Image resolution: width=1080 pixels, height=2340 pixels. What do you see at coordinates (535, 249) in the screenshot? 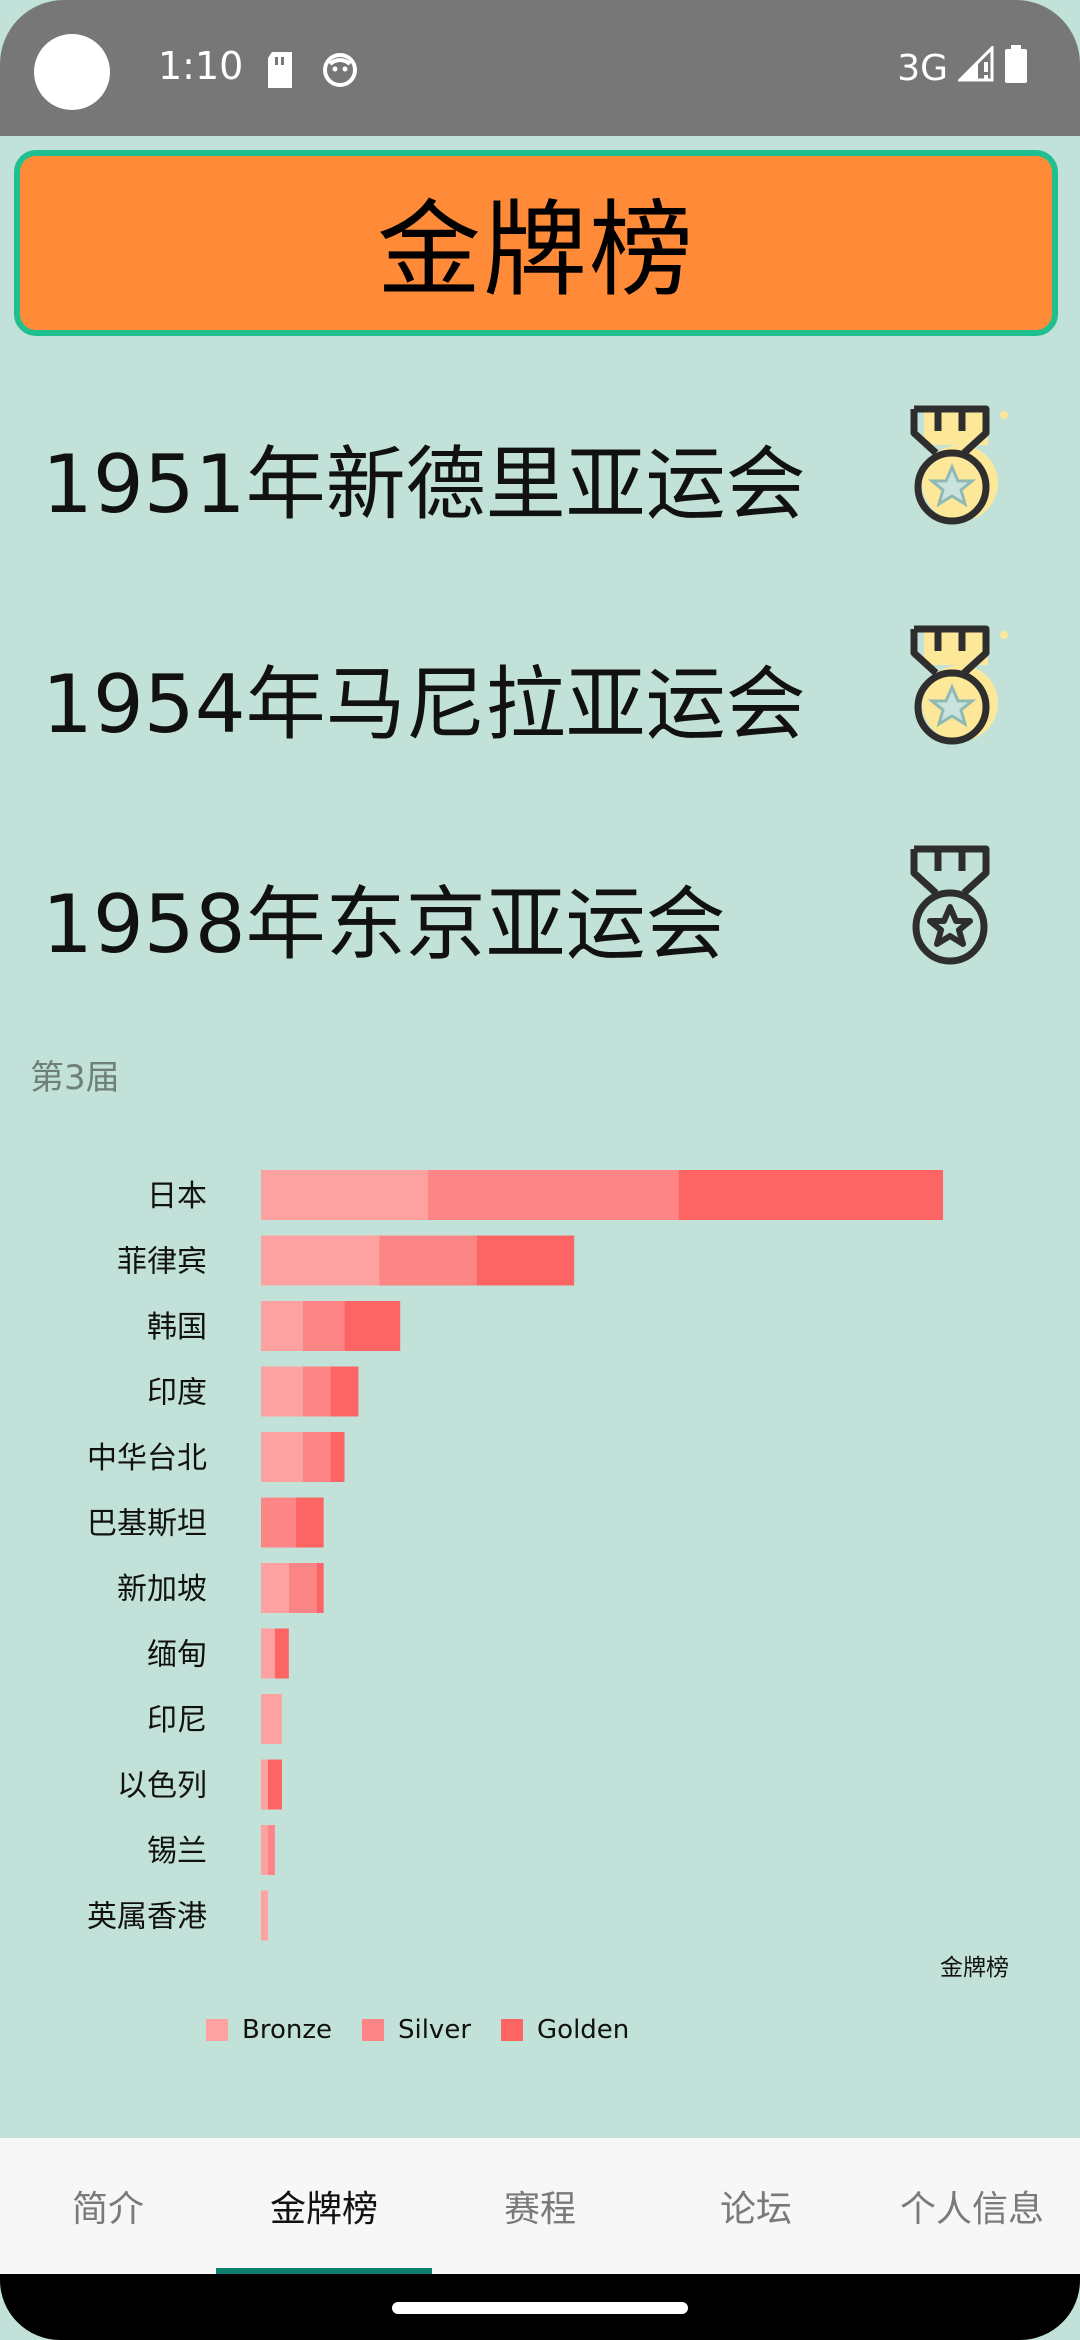
I see `page-title: 金牌榜` at bounding box center [535, 249].